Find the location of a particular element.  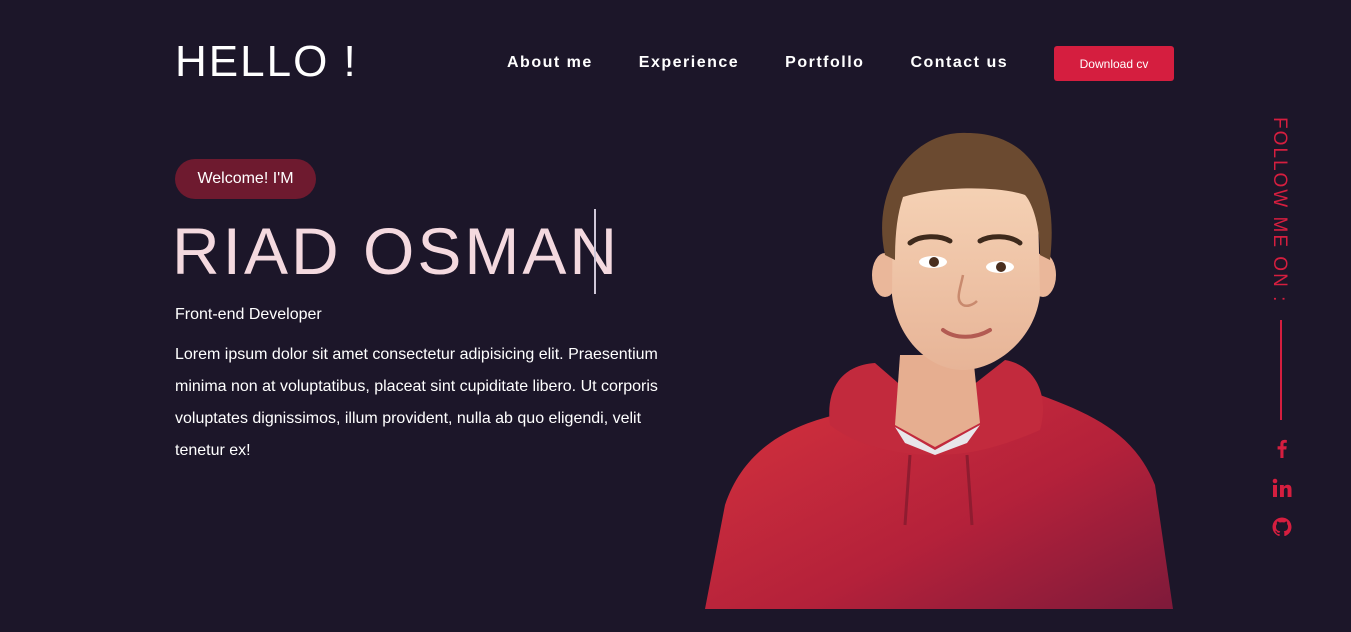

linkedin-icon is located at coordinates (1282, 488).